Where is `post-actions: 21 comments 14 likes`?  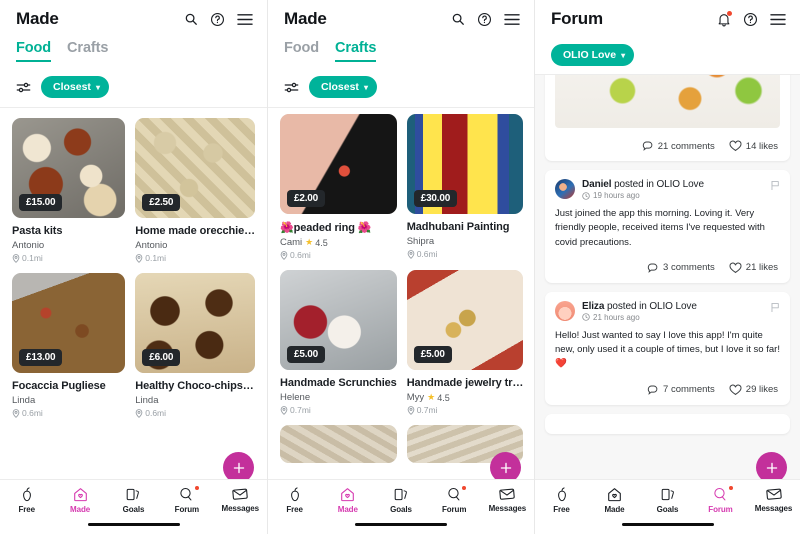
post-actions: 21 comments 14 likes is located at coordinates (667, 146).